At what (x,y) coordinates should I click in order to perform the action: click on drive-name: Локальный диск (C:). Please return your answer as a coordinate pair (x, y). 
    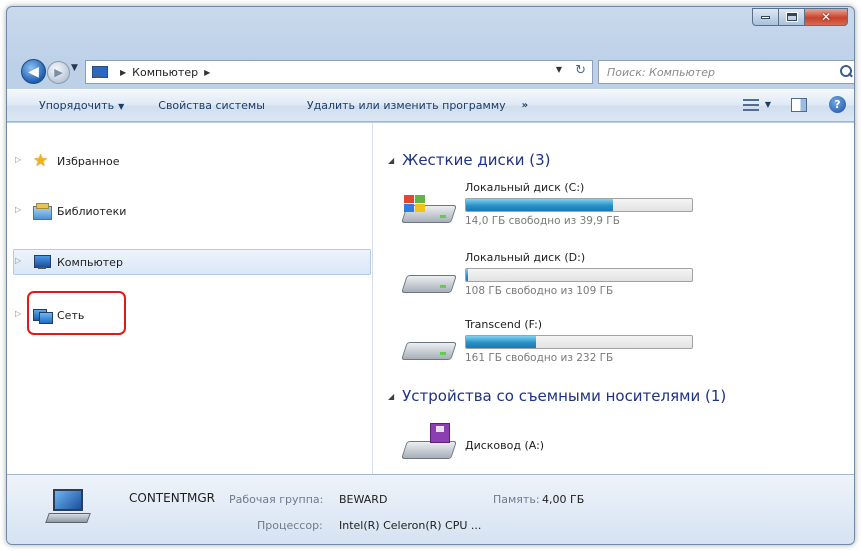
    Looking at the image, I should click on (525, 187).